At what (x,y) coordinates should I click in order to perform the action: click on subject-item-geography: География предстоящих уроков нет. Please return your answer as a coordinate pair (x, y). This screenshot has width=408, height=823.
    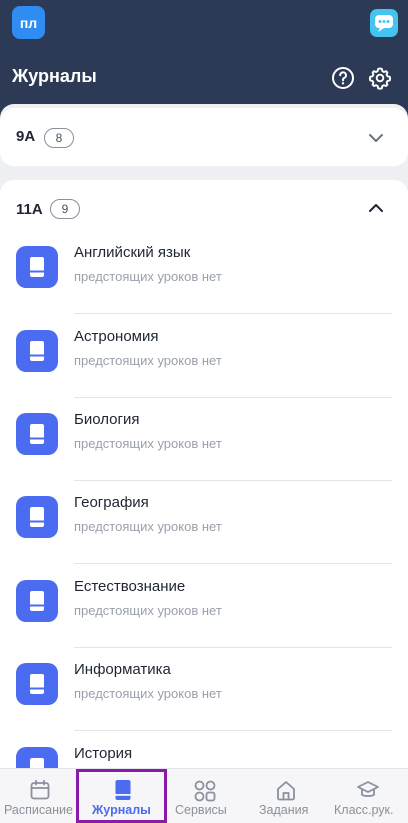
    Looking at the image, I should click on (204, 522).